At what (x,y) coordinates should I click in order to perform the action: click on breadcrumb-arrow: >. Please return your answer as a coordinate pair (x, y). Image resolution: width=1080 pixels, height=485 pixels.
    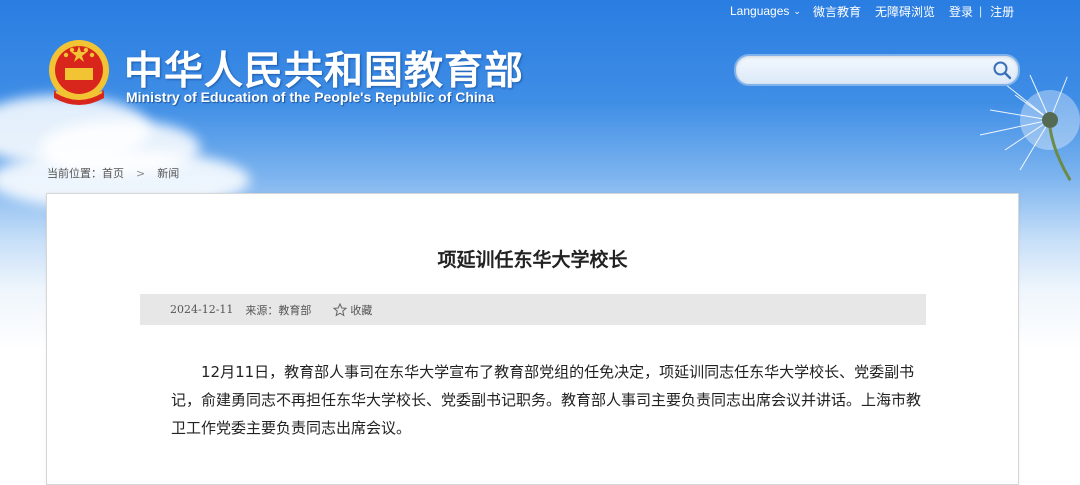
    Looking at the image, I should click on (141, 173).